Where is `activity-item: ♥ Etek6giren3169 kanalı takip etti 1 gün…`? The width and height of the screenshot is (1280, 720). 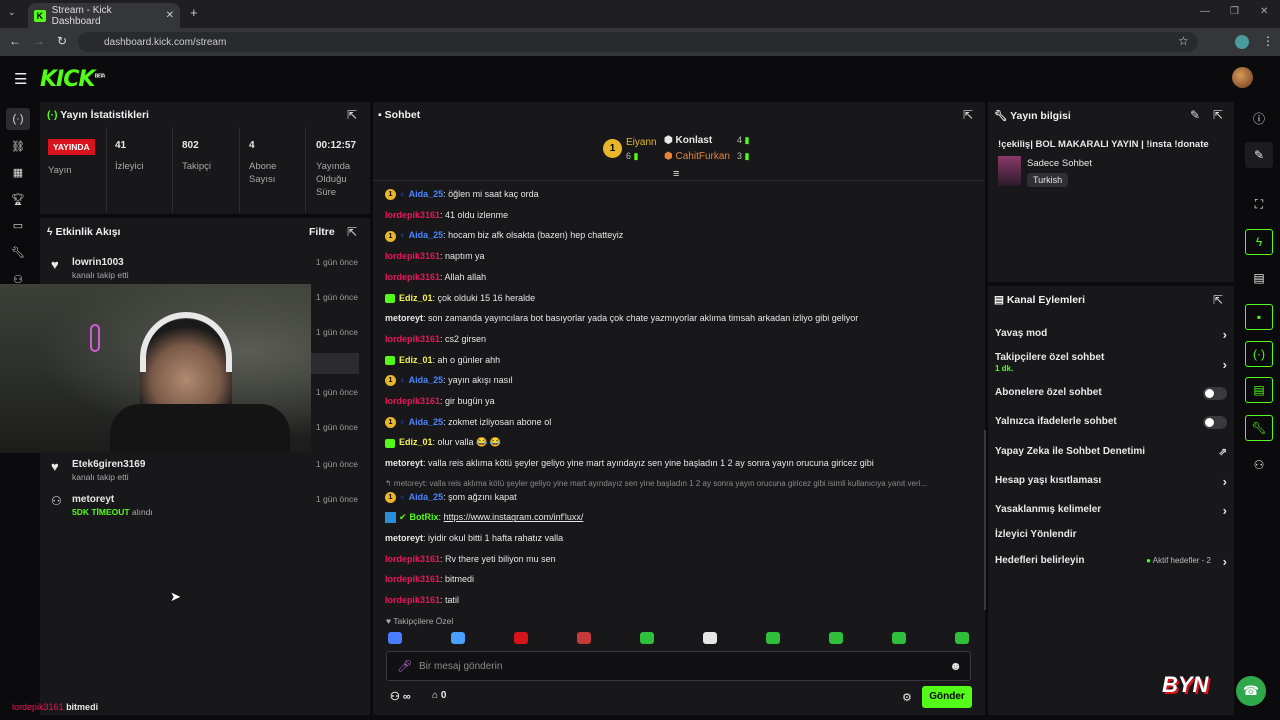 activity-item: ♥ Etek6giren3169 kanalı takip etti 1 gün… is located at coordinates (204, 470).